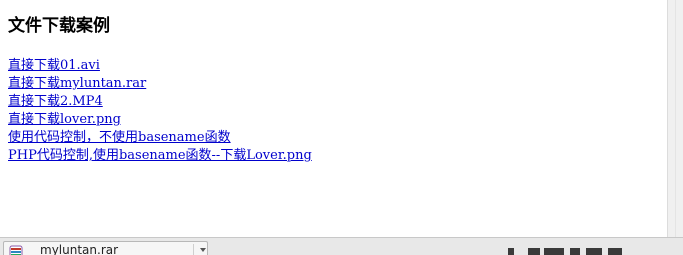 Image resolution: width=683 pixels, height=255 pixels. Describe the element at coordinates (160, 156) in the screenshot. I see `download-link-php-basename: PHP代码控制,使用basename函数--下载Lover.png` at that location.